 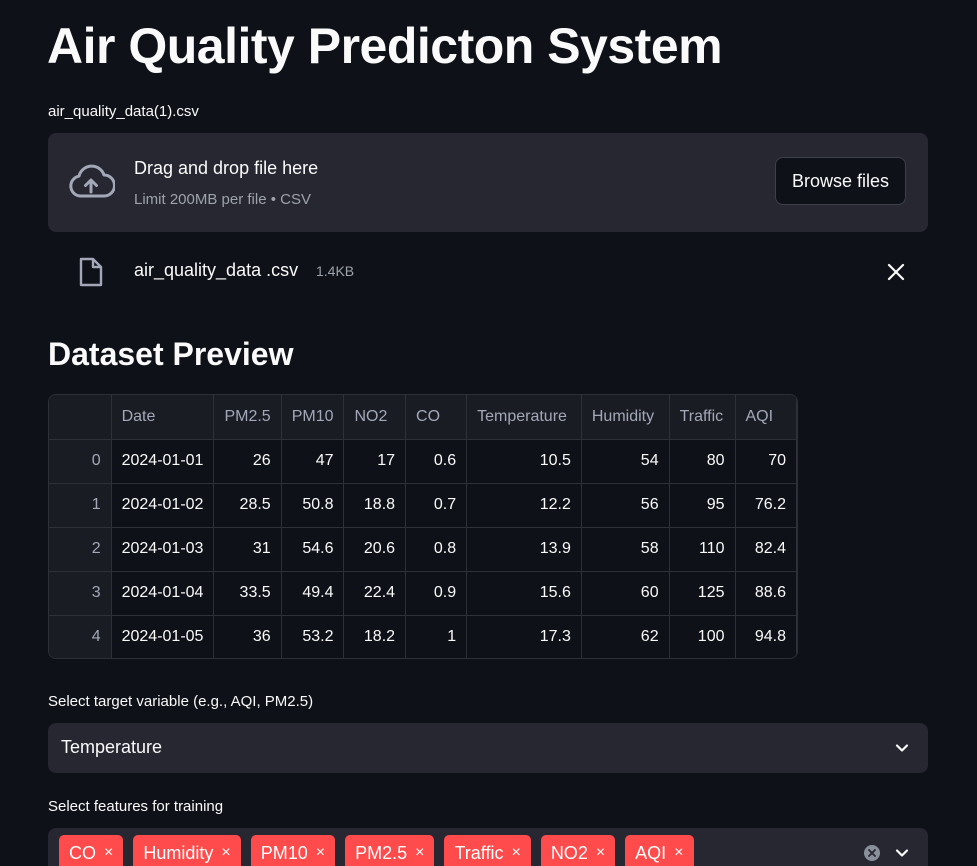 What do you see at coordinates (247, 549) in the screenshot?
I see `table-cell: 31` at bounding box center [247, 549].